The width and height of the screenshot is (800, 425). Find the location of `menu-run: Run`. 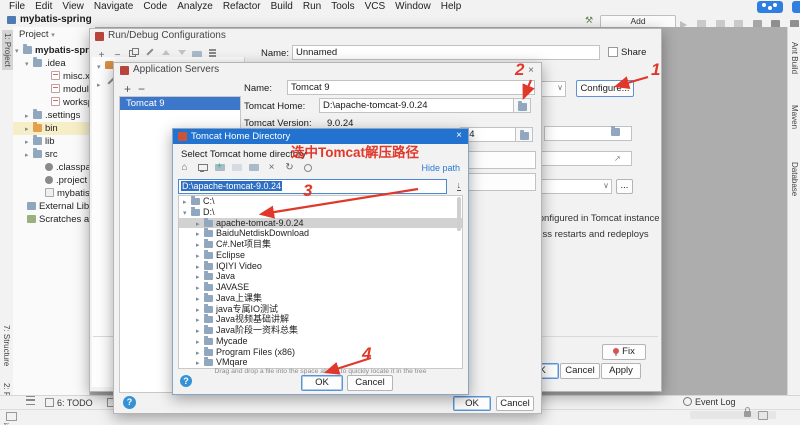

menu-run: Run is located at coordinates (312, 6).